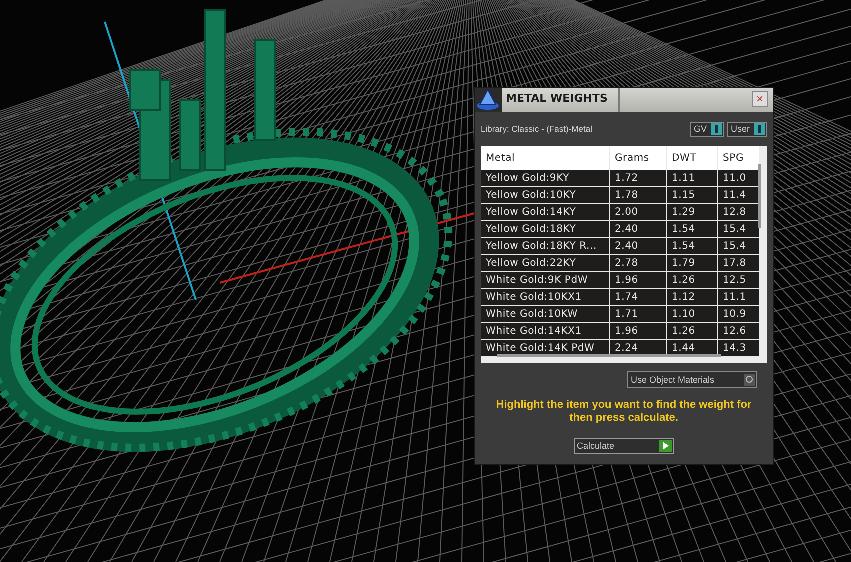 The image size is (851, 562). Describe the element at coordinates (638, 263) in the screenshot. I see `table-cell: 2.78` at that location.